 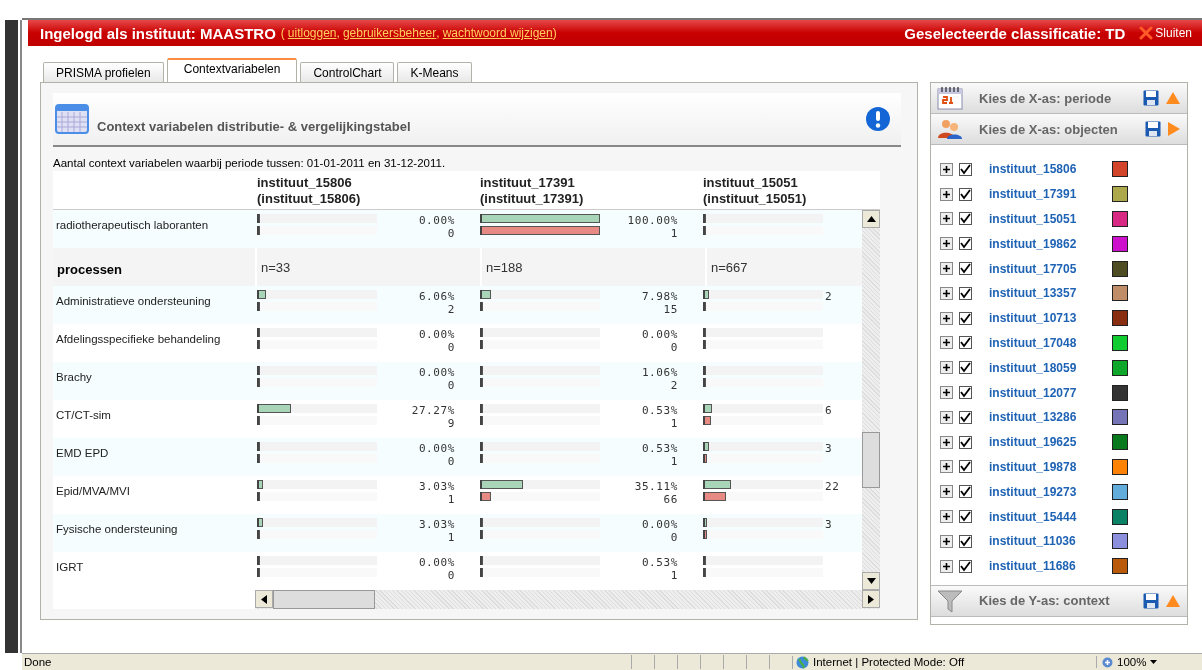 I want to click on percentage: 27.27%, so click(x=433, y=410).